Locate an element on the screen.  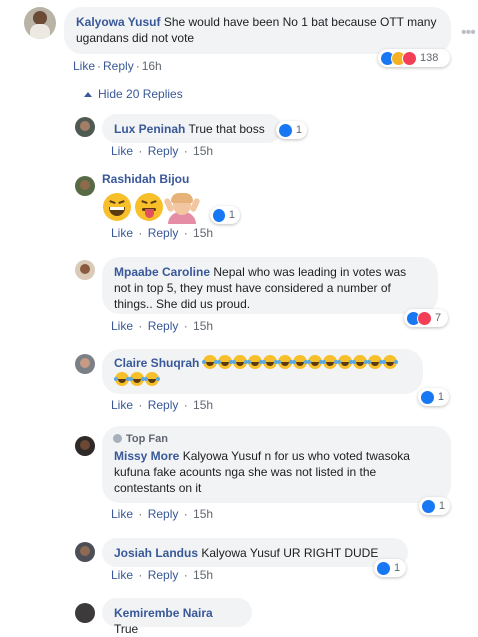
comment-author: Josiah Landus is located at coordinates (156, 553).